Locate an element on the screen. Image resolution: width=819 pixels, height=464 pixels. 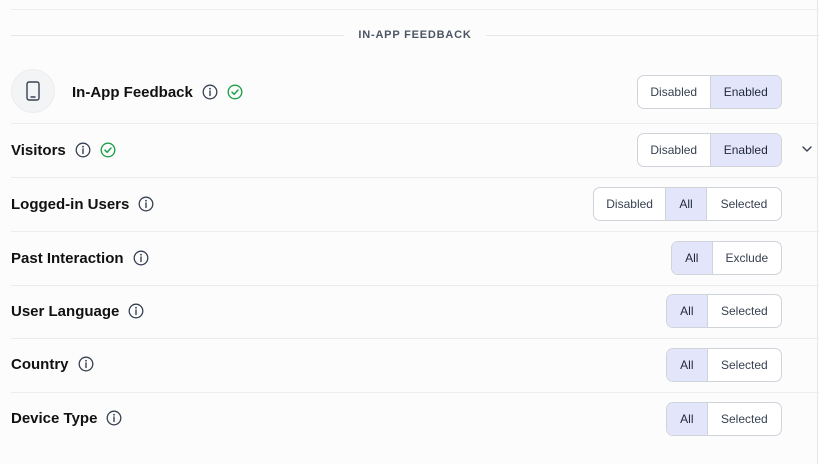
past-interaction-toggle: All Exclude is located at coordinates (726, 258).